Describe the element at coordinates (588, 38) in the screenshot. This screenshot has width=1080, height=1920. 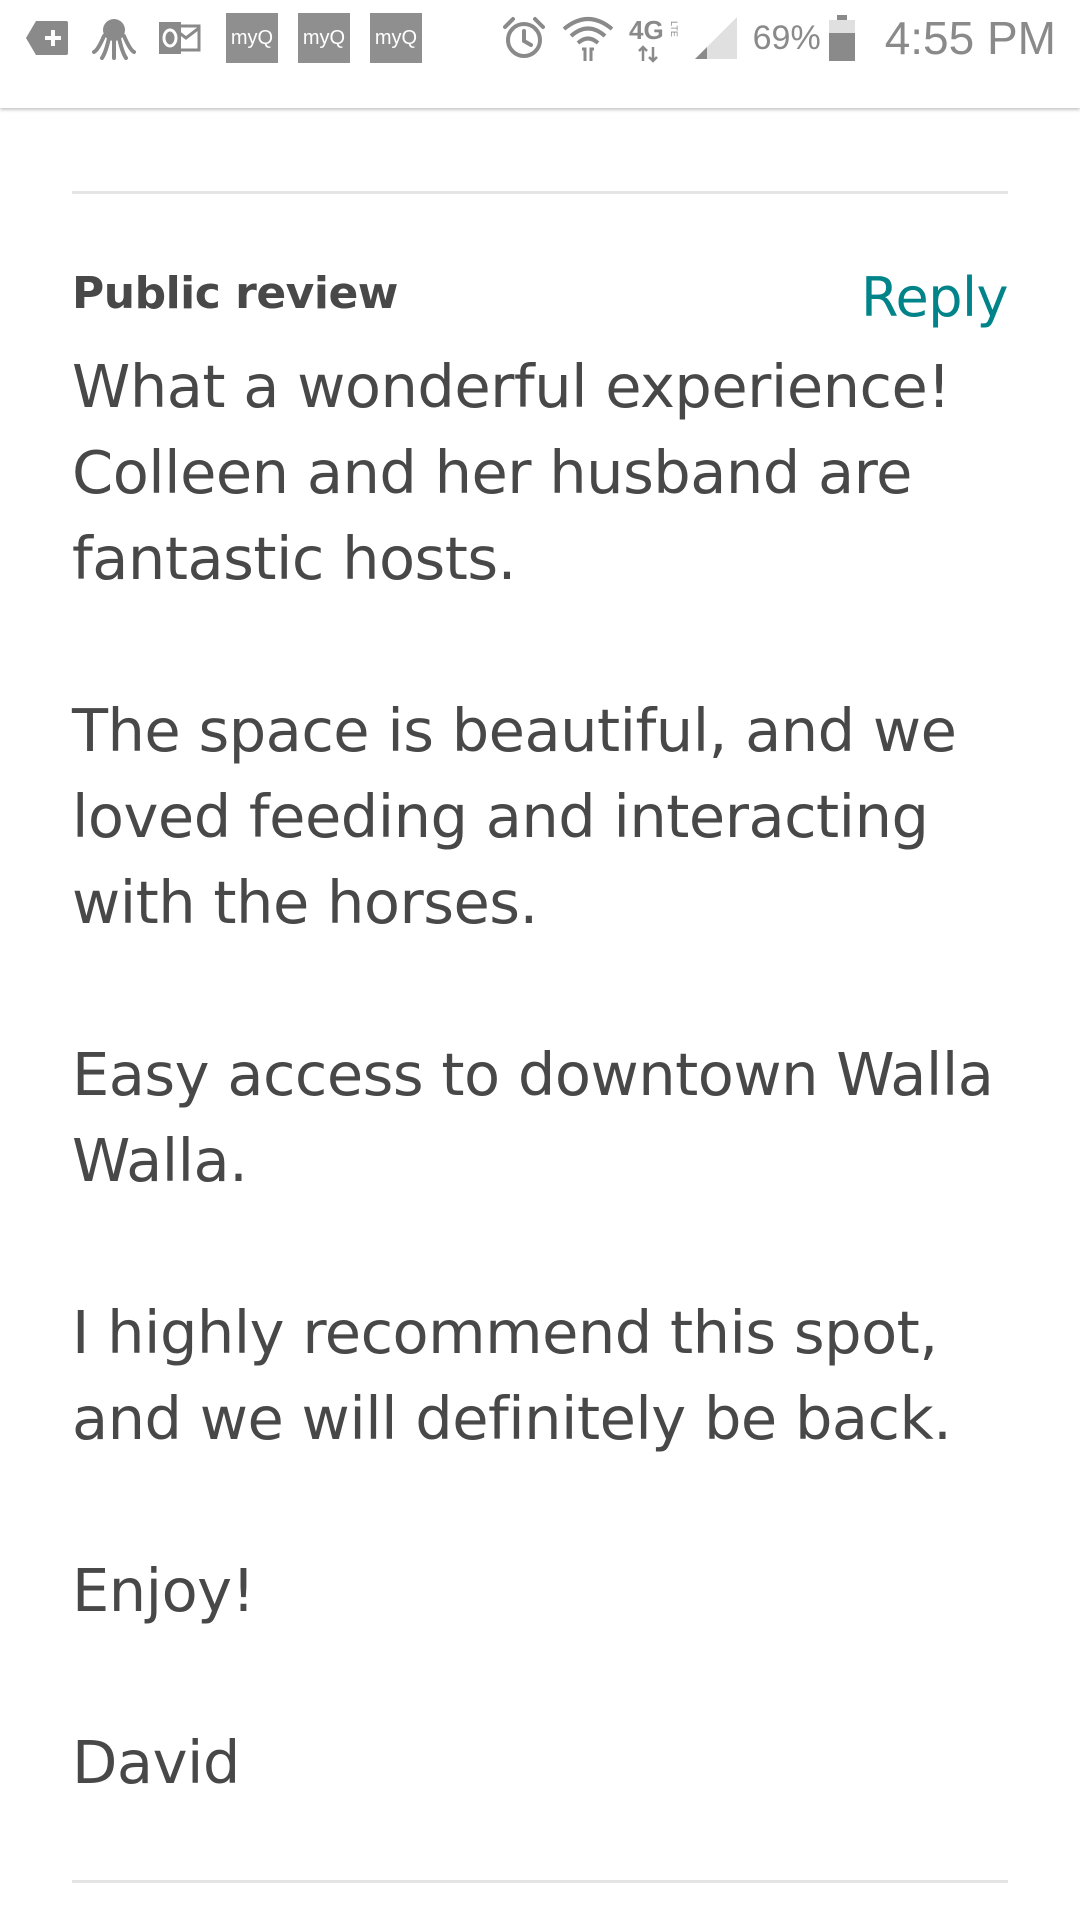
I see `wifi-icon` at that location.